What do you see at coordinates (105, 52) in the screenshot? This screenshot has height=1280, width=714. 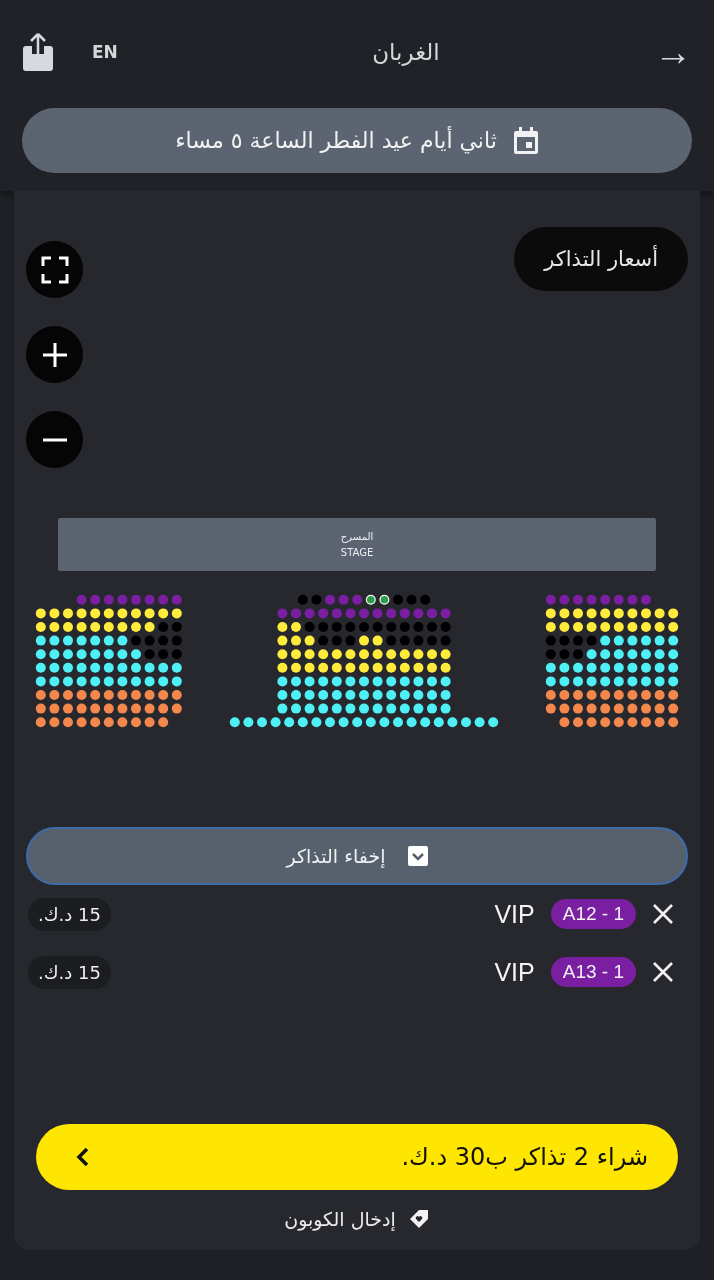 I see `language-button: EN` at bounding box center [105, 52].